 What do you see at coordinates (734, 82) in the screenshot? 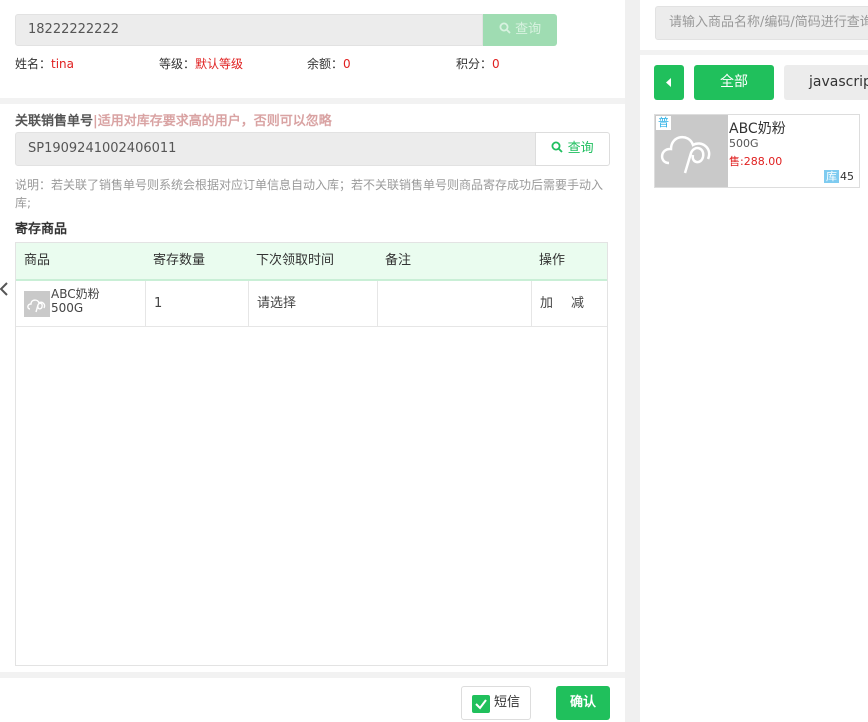
I see `tab-all: 全部` at bounding box center [734, 82].